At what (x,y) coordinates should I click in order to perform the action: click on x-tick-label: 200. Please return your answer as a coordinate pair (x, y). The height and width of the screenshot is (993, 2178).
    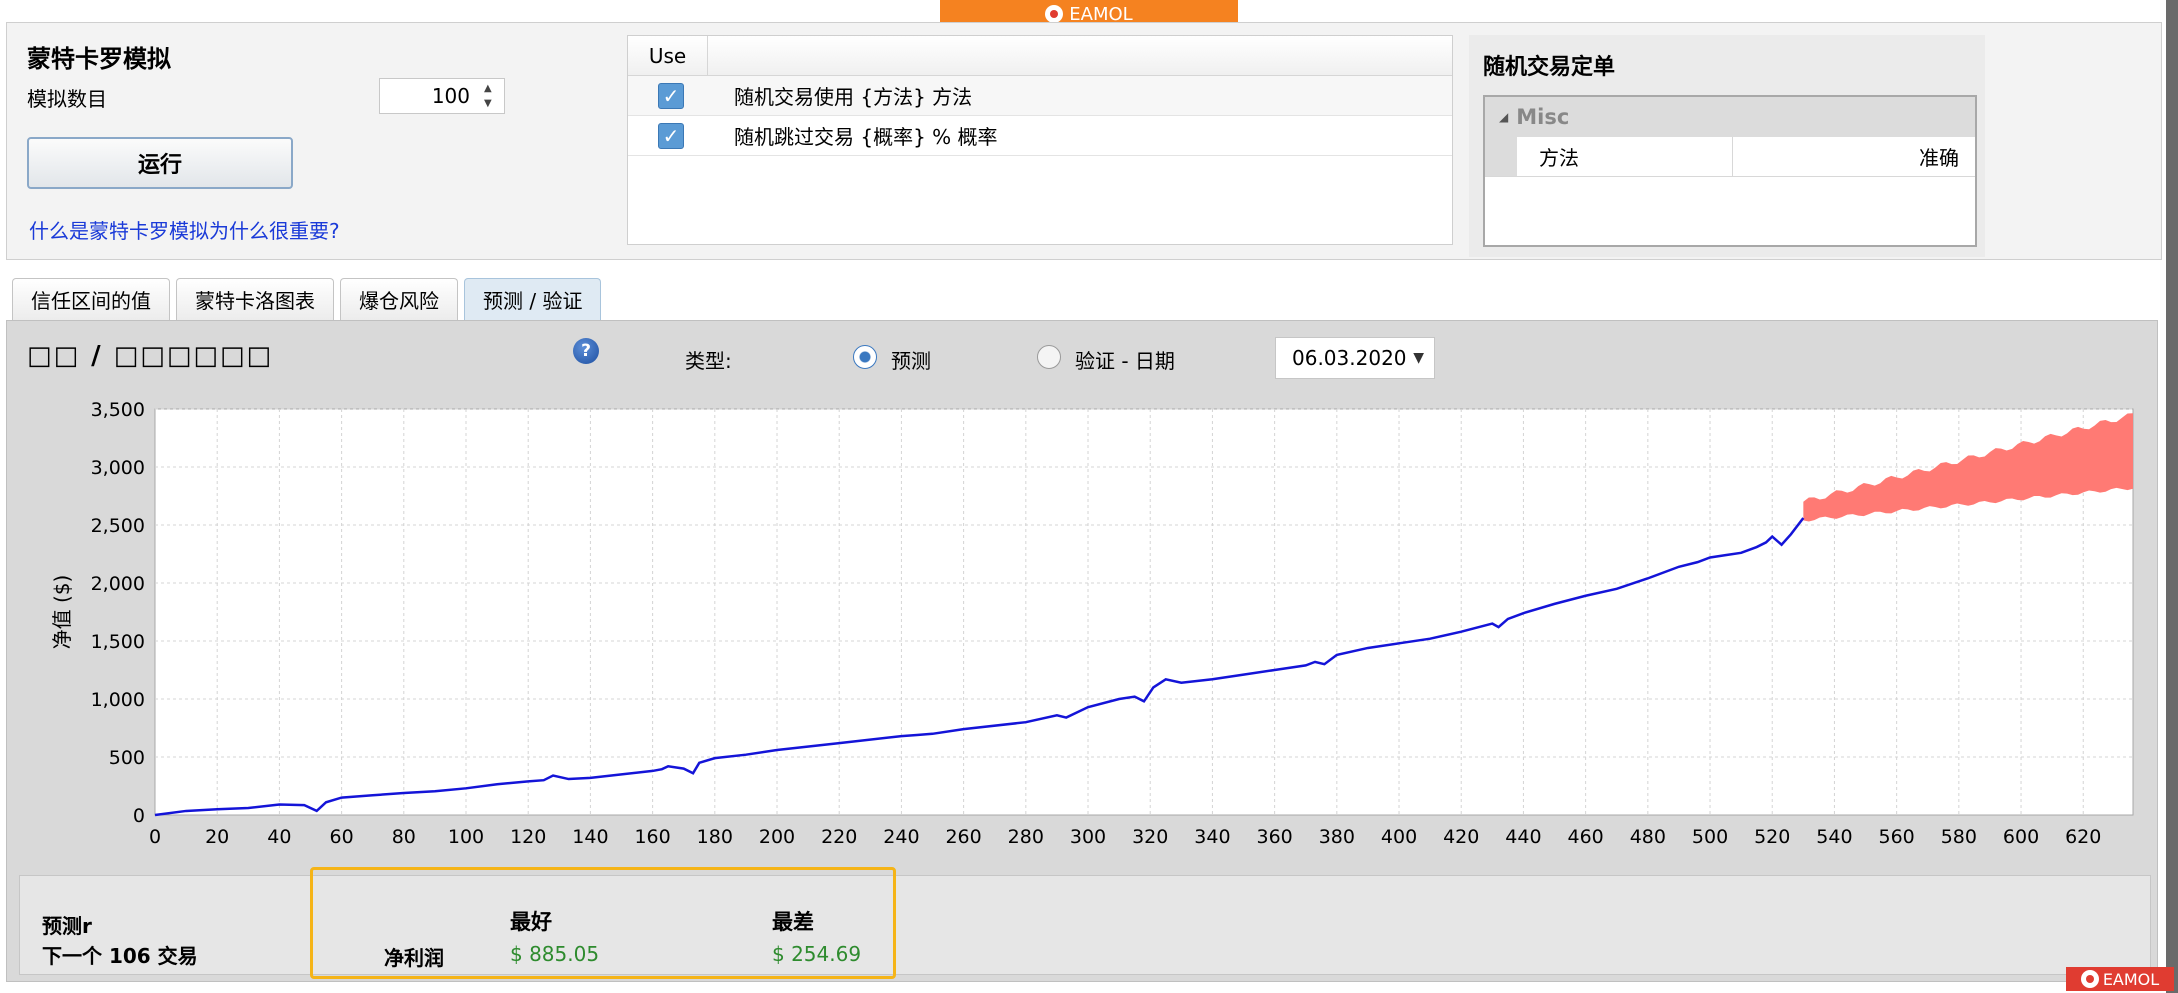
    Looking at the image, I should click on (777, 837).